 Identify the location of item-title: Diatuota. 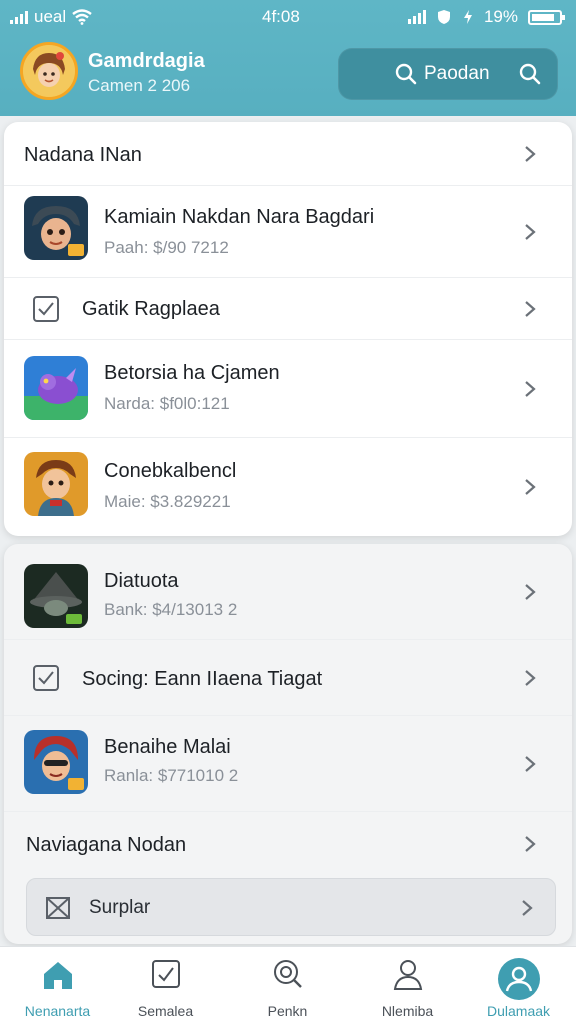
(141, 581).